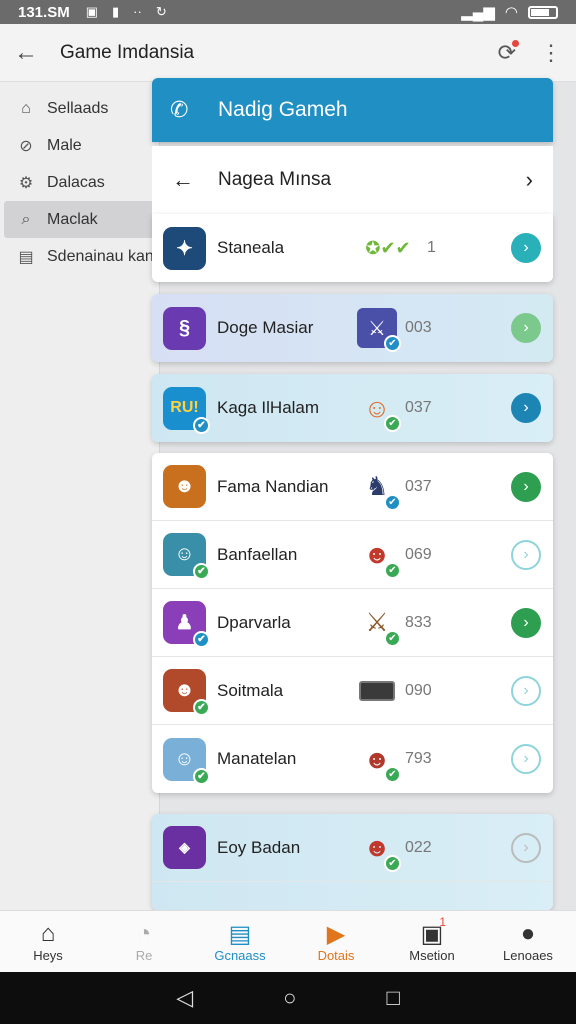  I want to click on document-icon: ▤, so click(26, 257).